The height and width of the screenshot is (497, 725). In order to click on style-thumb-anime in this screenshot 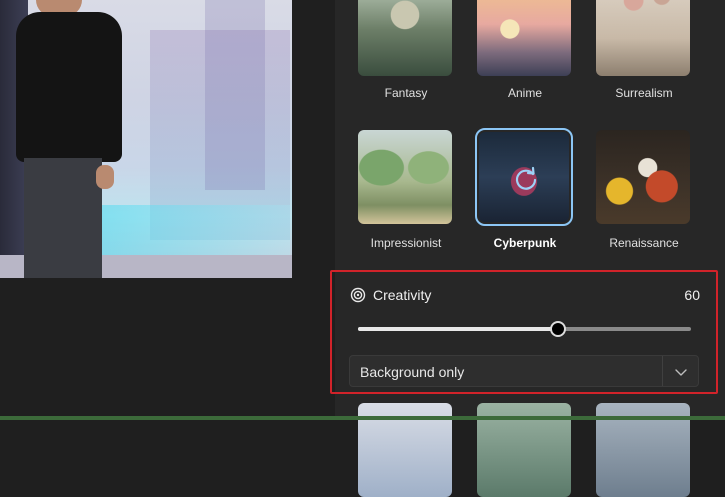, I will do `click(524, 38)`.